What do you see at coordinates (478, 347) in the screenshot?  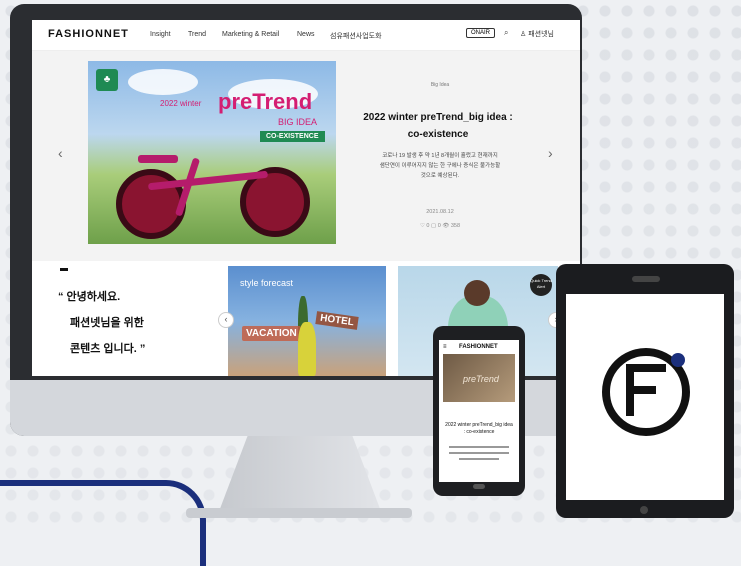 I see `phone-logo: FASHIONNET` at bounding box center [478, 347].